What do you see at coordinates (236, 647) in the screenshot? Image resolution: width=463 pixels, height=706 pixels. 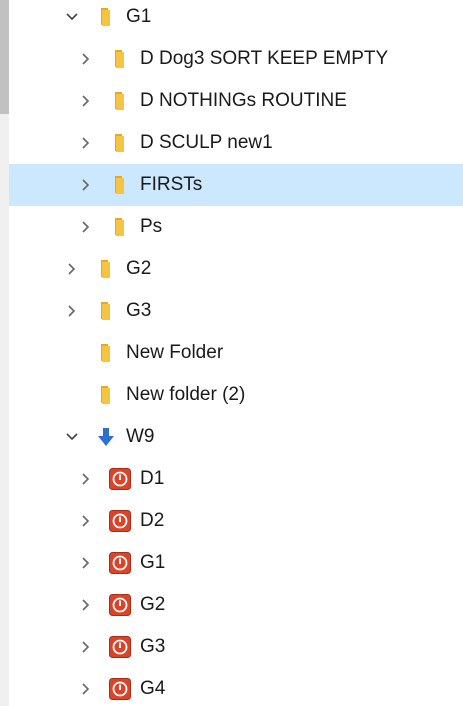 I see `tree-item-w9-g3: G3` at bounding box center [236, 647].